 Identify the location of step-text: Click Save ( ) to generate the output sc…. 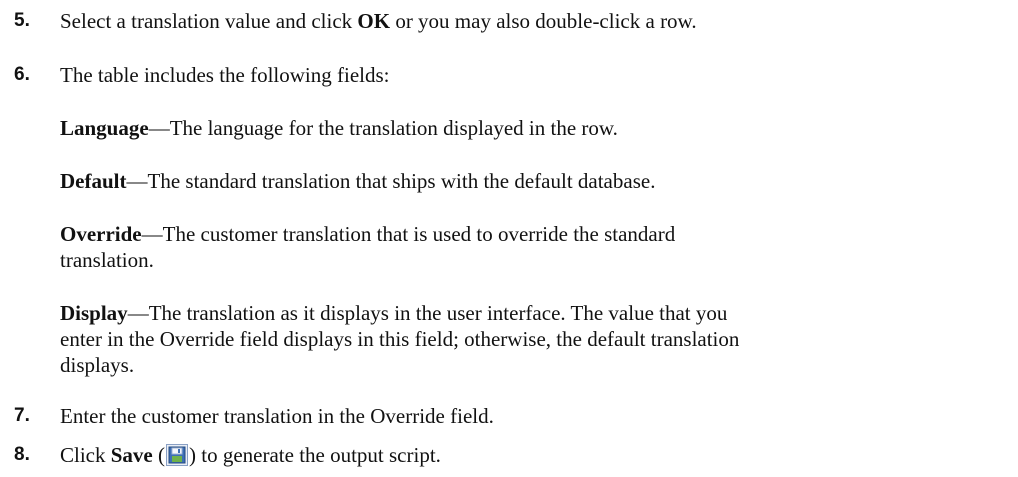
(534, 455).